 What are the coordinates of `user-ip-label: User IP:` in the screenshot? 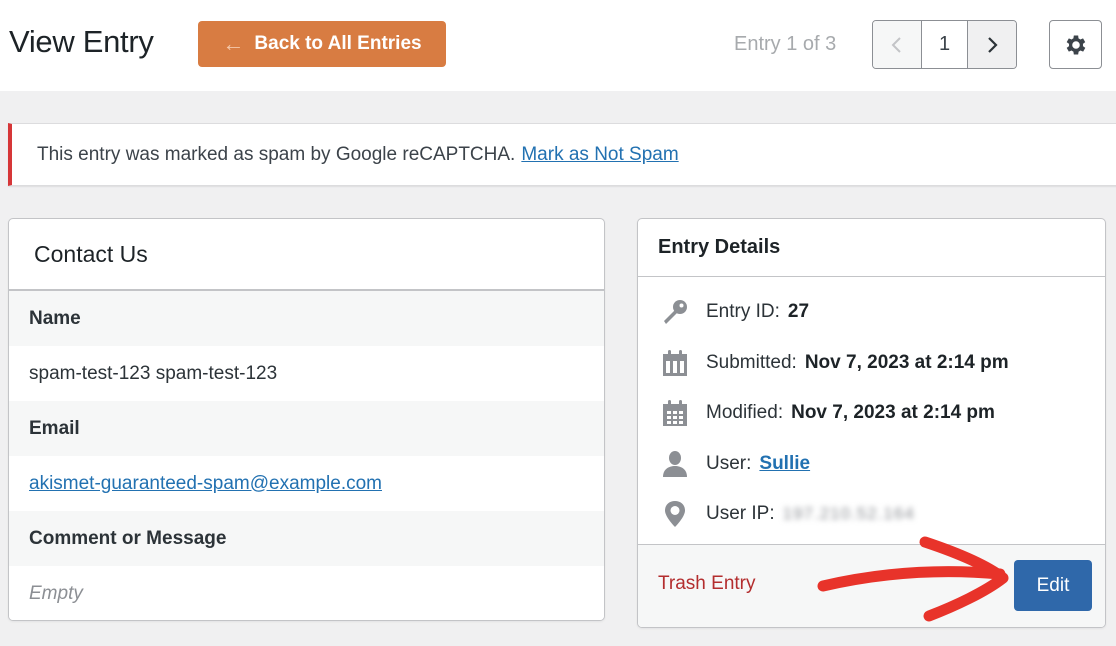 It's located at (740, 514).